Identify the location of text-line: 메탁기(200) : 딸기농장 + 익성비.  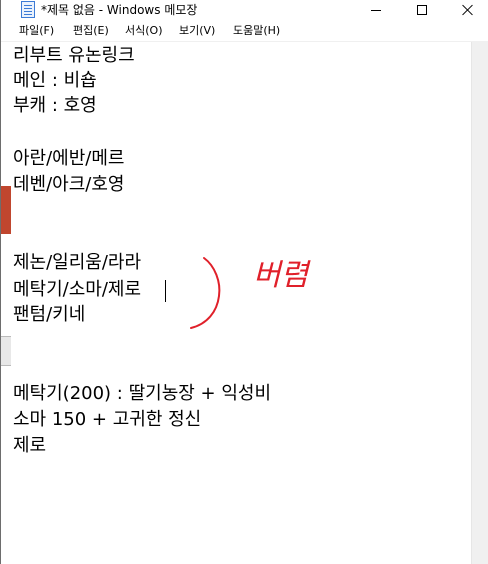
(142, 393).